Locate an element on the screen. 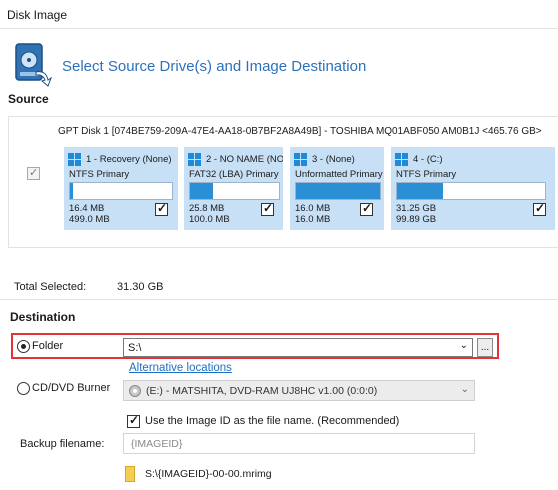 This screenshot has width=558, height=490. source-heading: Source is located at coordinates (28, 99).